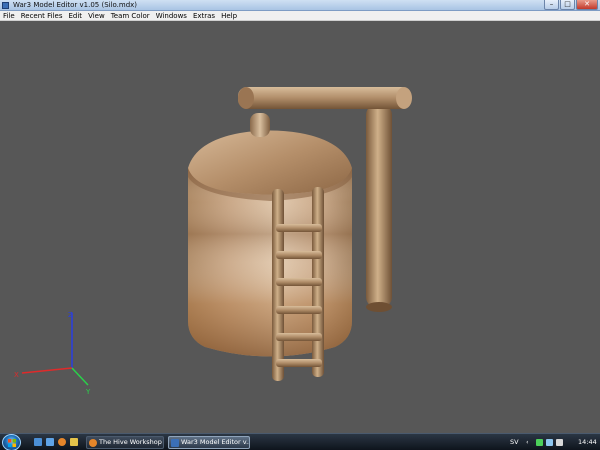 Image resolution: width=600 pixels, height=450 pixels. I want to click on menu-edit: Edit, so click(76, 15).